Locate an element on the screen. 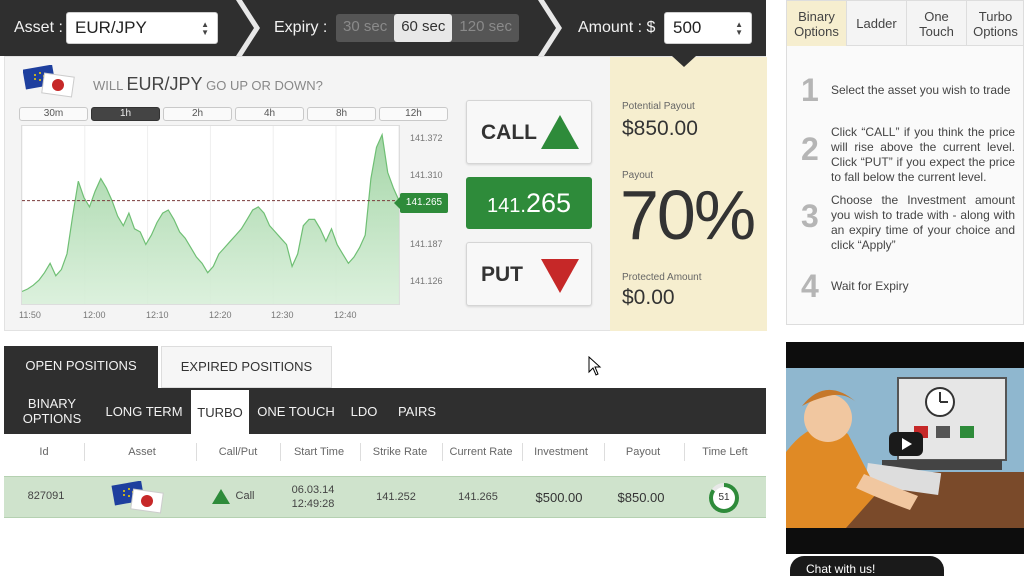  column-header: Call/Put is located at coordinates (238, 452).